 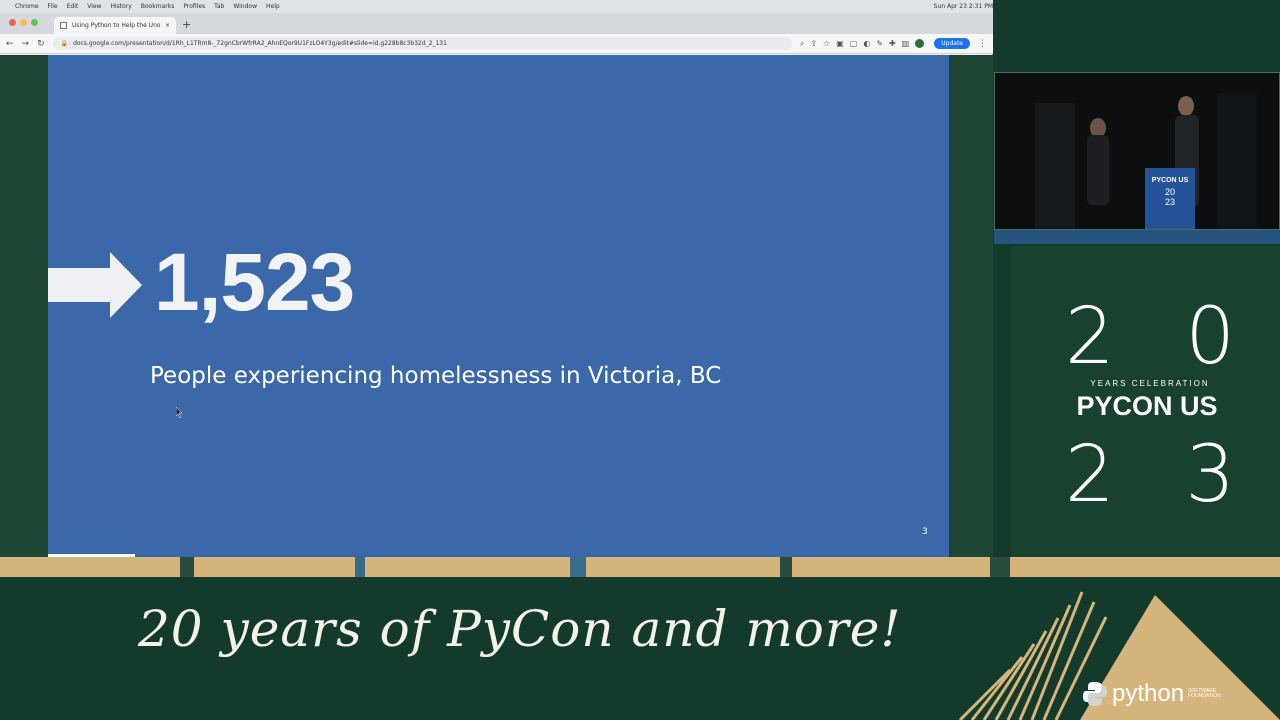 What do you see at coordinates (1148, 693) in the screenshot?
I see `psf-wordmark: python` at bounding box center [1148, 693].